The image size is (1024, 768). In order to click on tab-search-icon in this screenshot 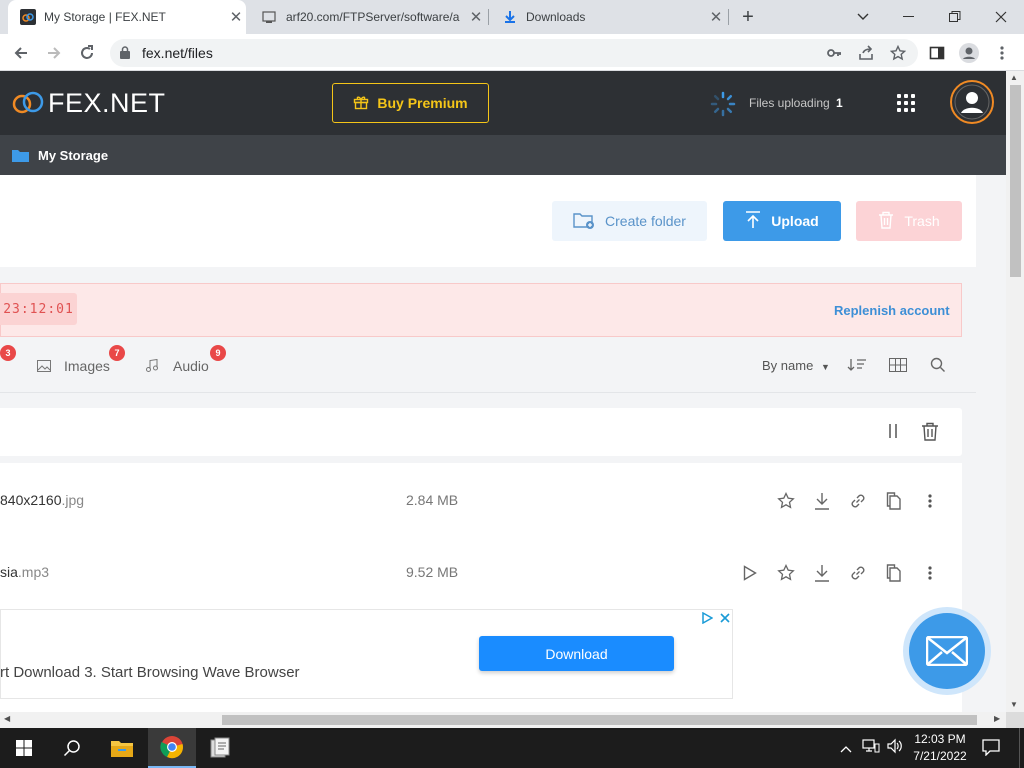, I will do `click(863, 17)`.